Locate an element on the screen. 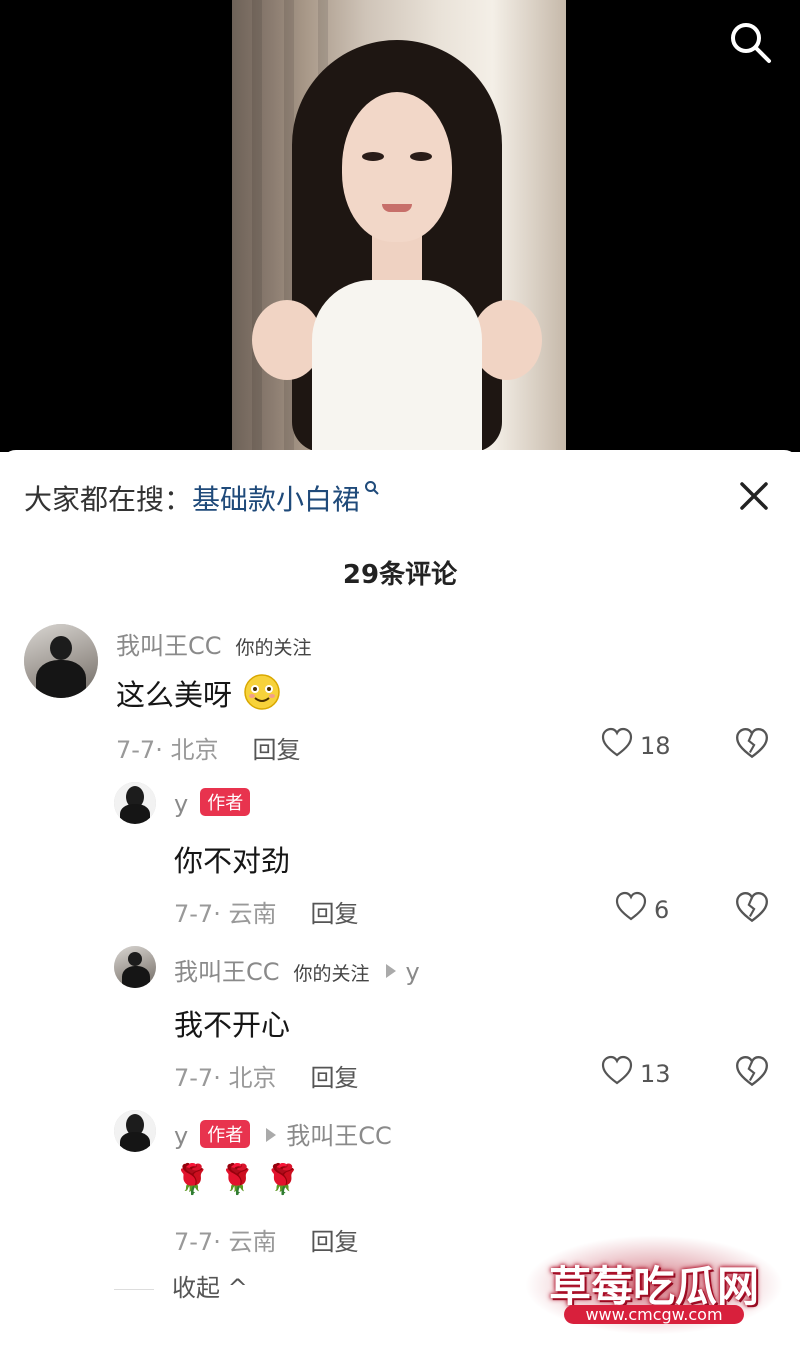 The width and height of the screenshot is (800, 1359). reply-to-user: y is located at coordinates (413, 972).